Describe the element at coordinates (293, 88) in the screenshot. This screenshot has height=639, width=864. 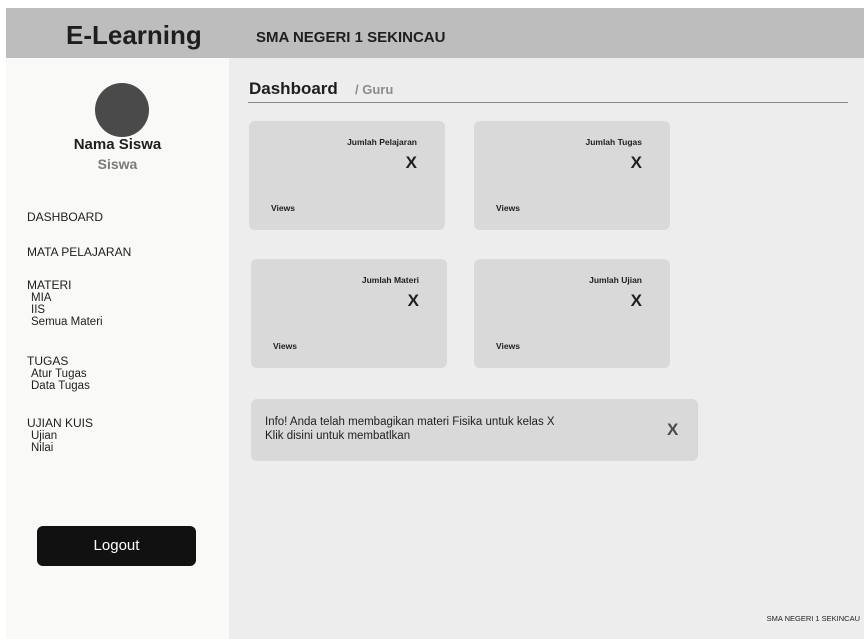
I see `page-title: Dashboard` at that location.